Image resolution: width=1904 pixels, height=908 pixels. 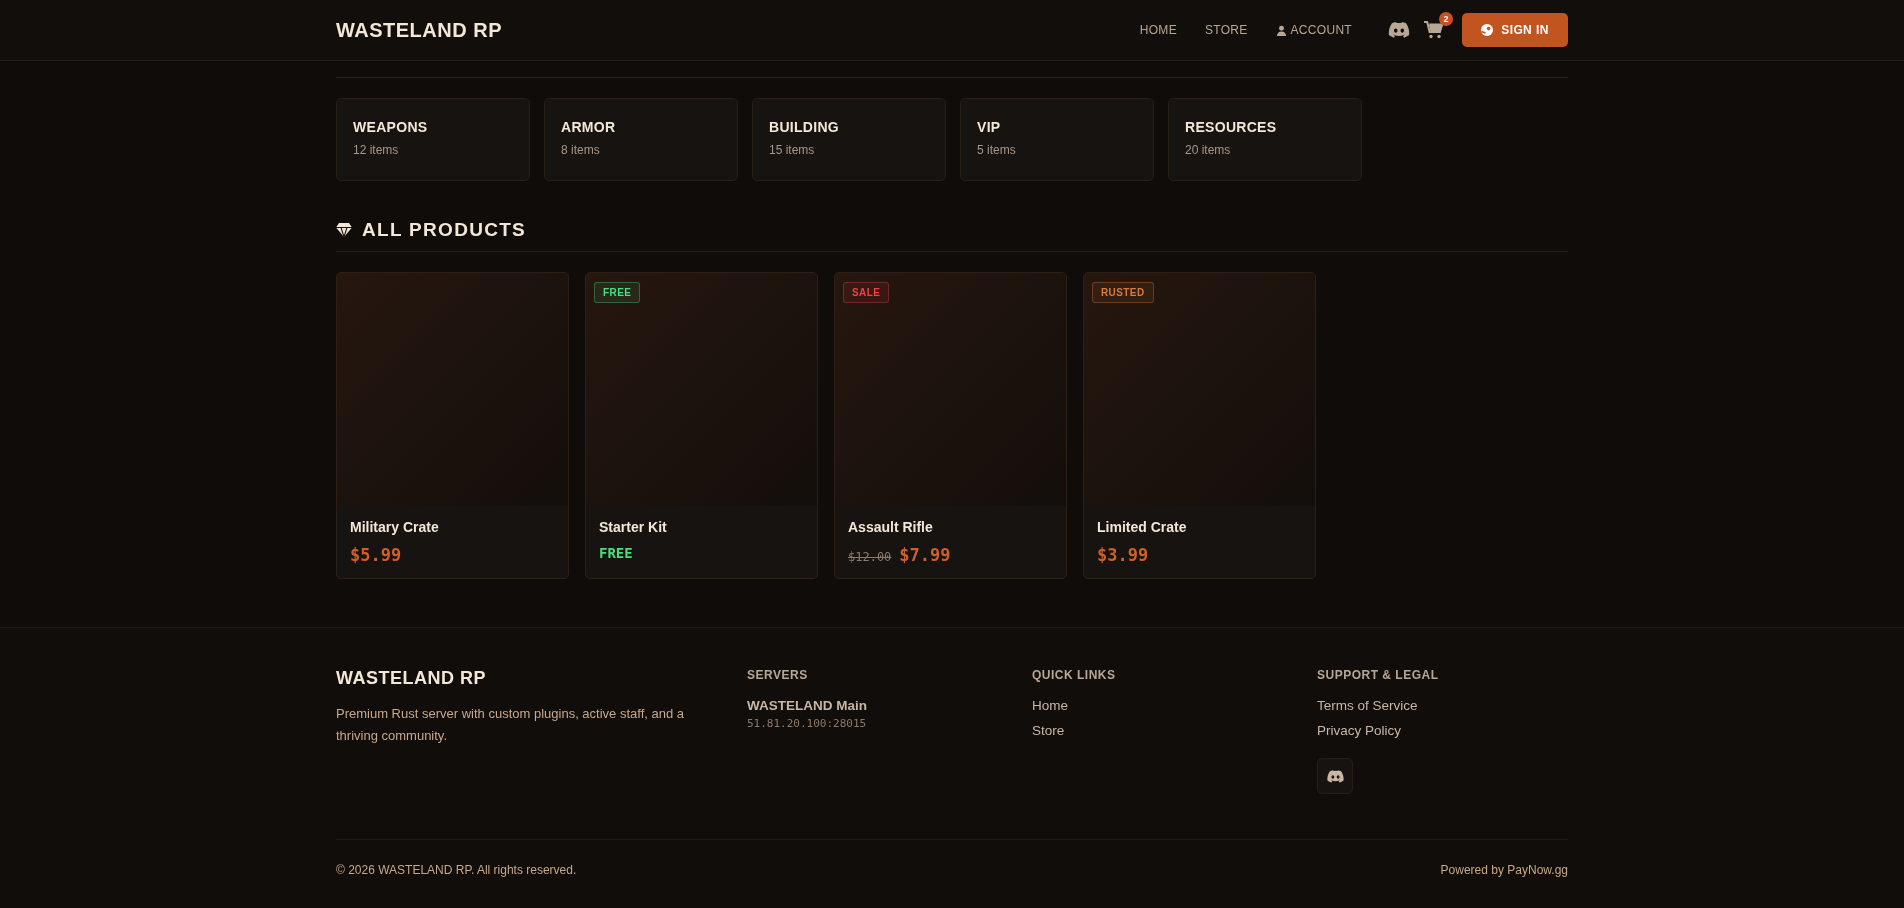 What do you see at coordinates (433, 139) in the screenshot?
I see `category-card: WEAPONS 12 items` at bounding box center [433, 139].